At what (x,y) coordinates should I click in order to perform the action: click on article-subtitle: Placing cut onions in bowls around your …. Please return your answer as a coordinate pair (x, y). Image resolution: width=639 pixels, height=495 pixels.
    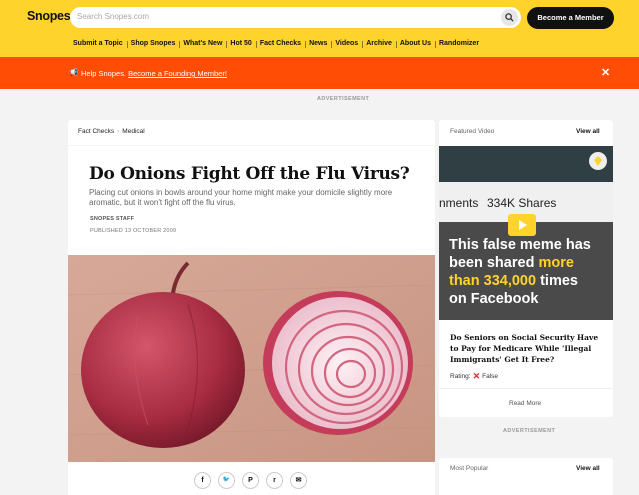
    Looking at the image, I should click on (241, 197).